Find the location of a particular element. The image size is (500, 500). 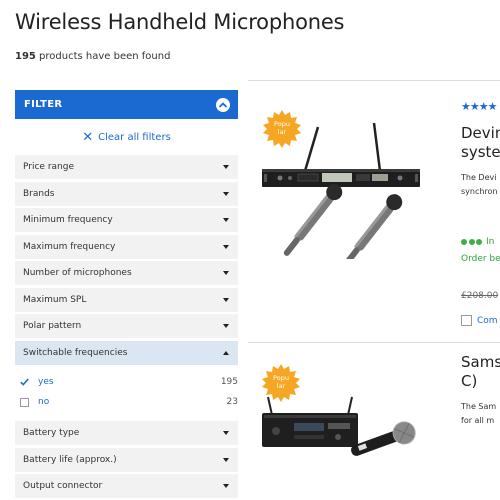

facet-battery-type: Battery type is located at coordinates (126, 433).